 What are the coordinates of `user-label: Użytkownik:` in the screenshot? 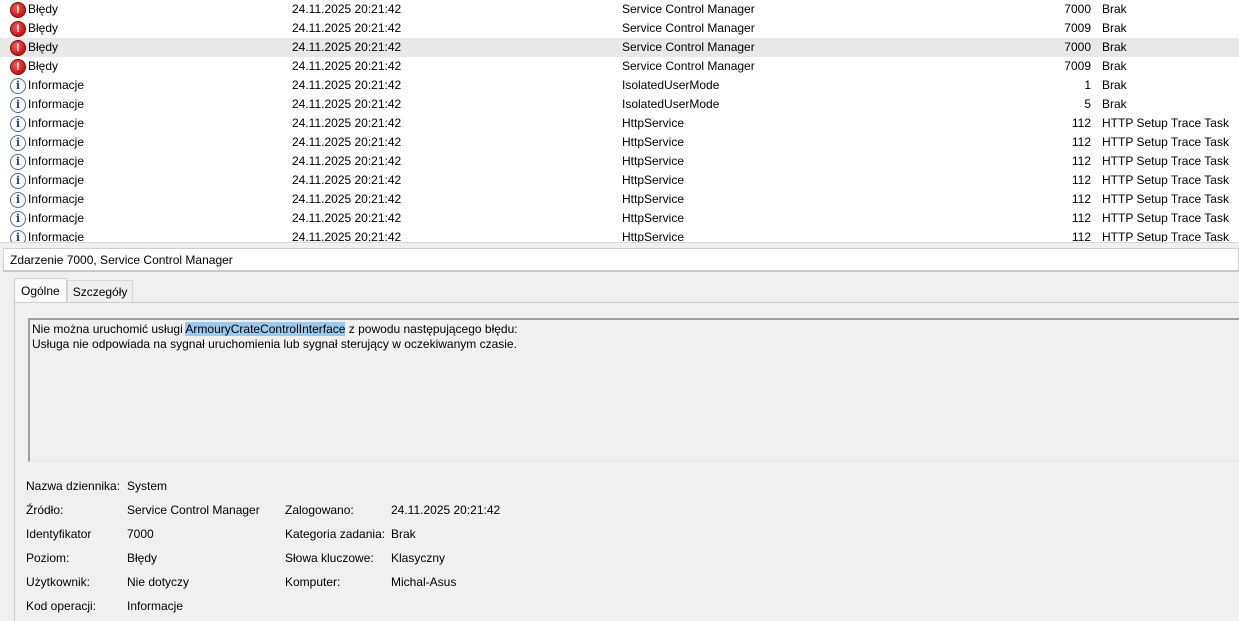 It's located at (58, 582).